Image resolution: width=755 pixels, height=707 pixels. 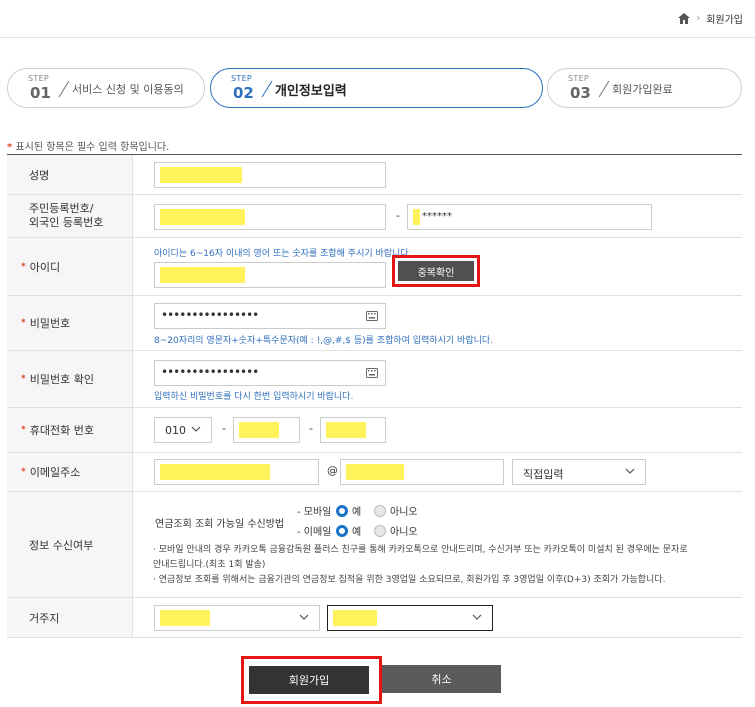 I want to click on notify-note-1b: 안내드립니다.(최초 1회 발송), so click(x=209, y=565).